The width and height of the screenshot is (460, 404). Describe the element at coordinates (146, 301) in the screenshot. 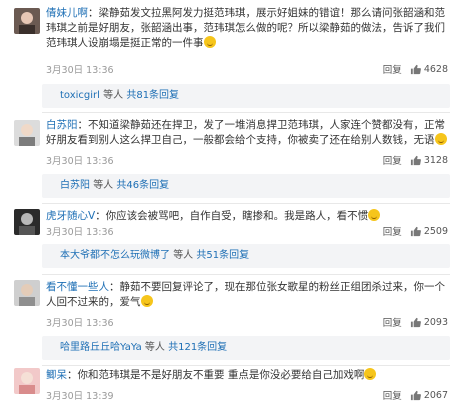

I see `angry-emoji-icon` at that location.